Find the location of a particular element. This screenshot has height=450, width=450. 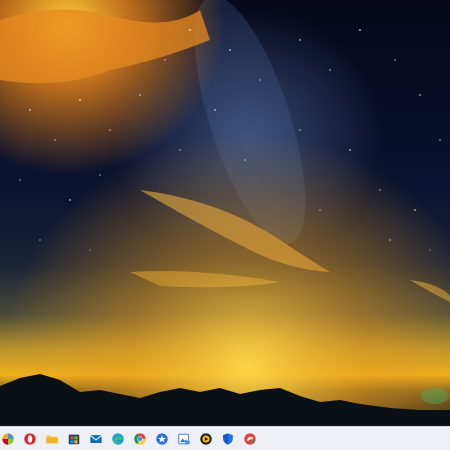

media-player-icon is located at coordinates (206, 439).